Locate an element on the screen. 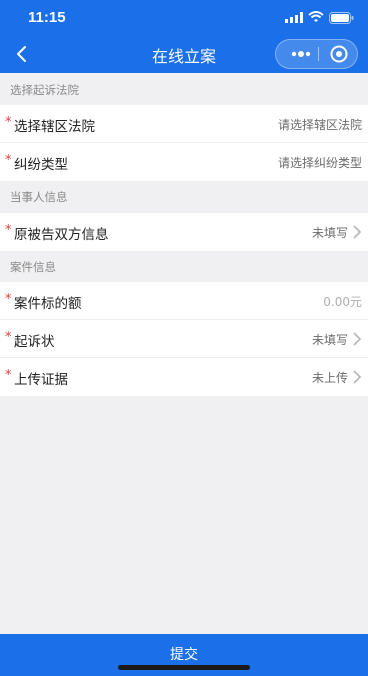 Image resolution: width=368 pixels, height=676 pixels. upload-evidence-row: * 上传证据 未上传 is located at coordinates (184, 377).